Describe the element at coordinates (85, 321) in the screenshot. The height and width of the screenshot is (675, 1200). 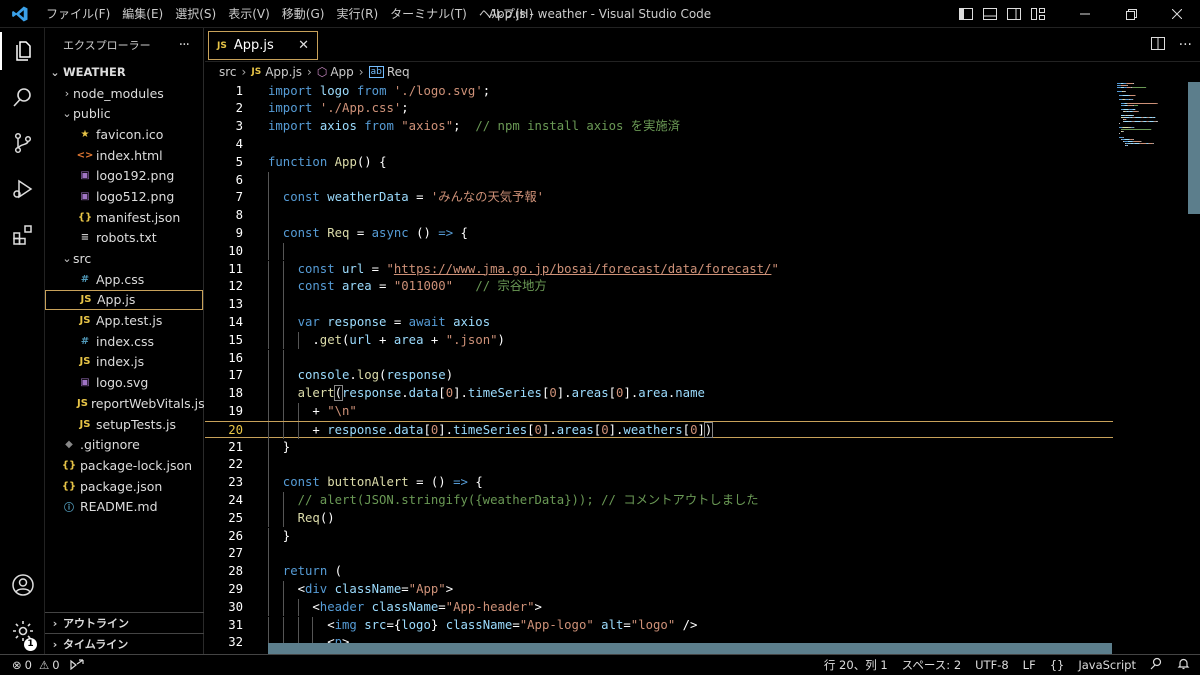
I see `js-file-icon: JS` at that location.